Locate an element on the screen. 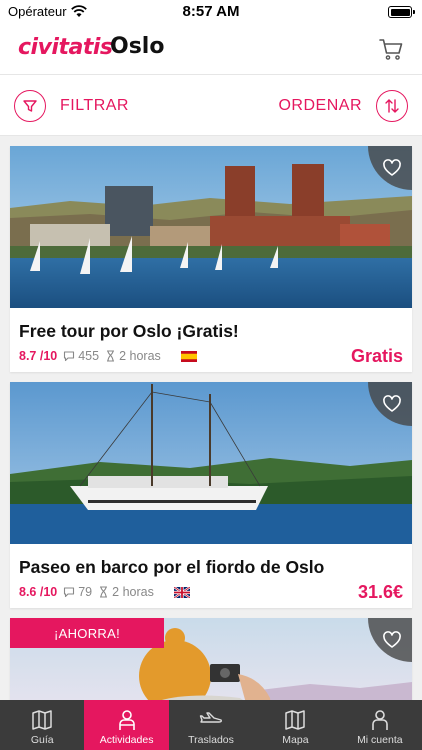  activity-title: Paseo en barco por el fiordo de Oslo is located at coordinates (171, 567).